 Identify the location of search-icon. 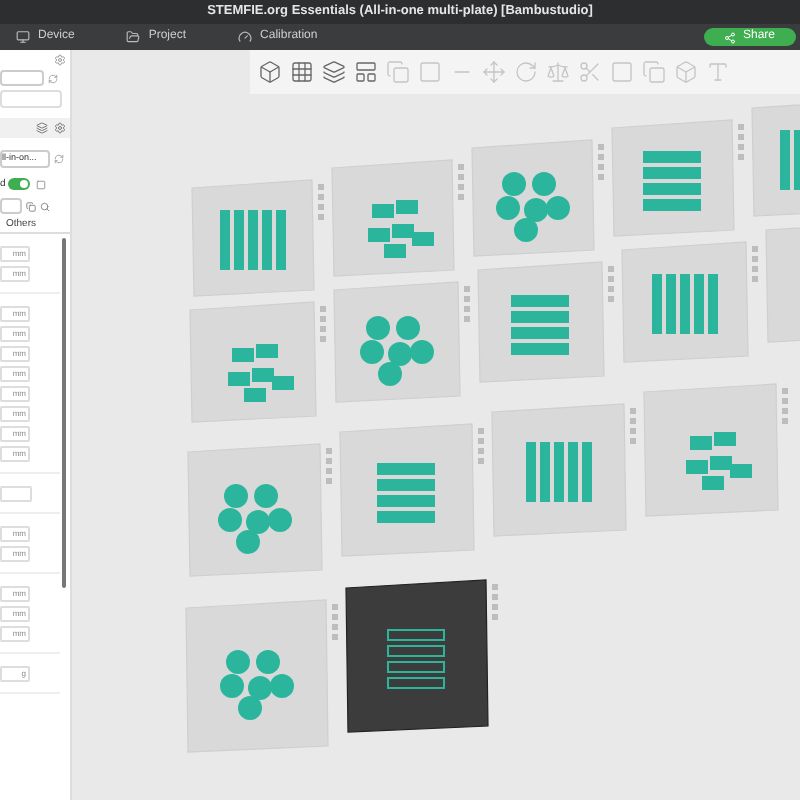
(45, 206).